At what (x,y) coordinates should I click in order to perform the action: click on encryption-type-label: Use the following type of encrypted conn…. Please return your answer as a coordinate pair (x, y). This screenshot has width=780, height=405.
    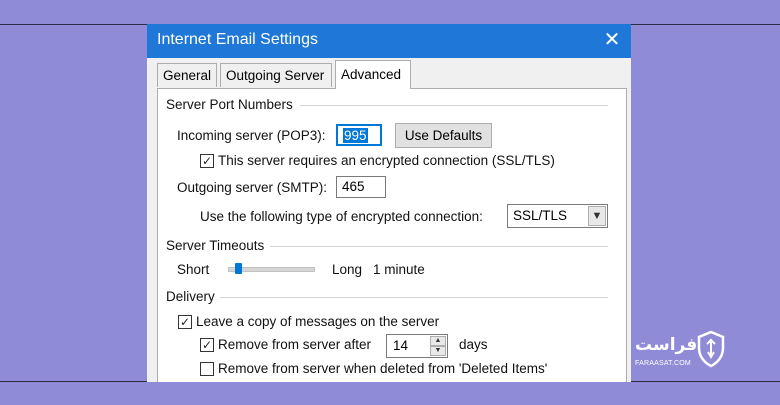
    Looking at the image, I should click on (341, 216).